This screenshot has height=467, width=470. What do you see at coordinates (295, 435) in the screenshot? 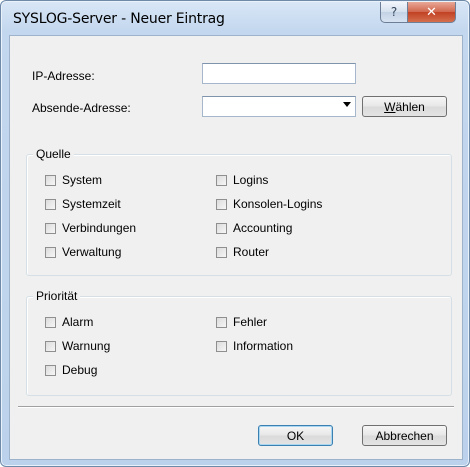
I see `ok-button: OK` at bounding box center [295, 435].